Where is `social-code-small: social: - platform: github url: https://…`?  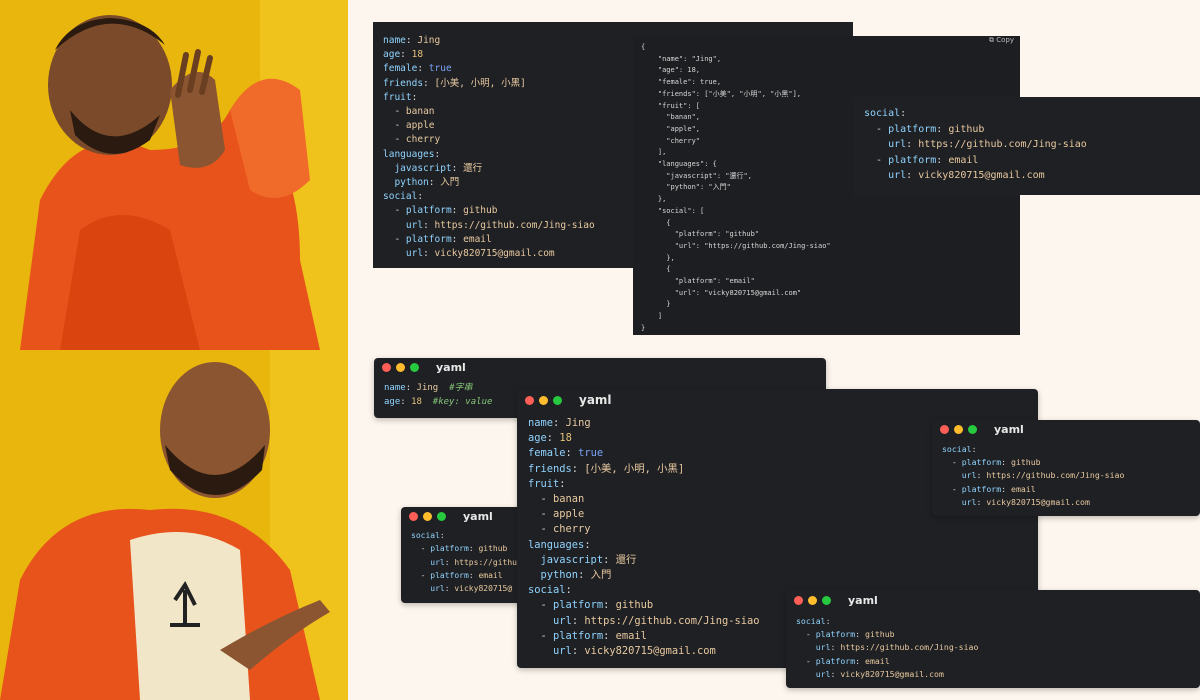 social-code-small: social: - platform: github url: https://… is located at coordinates (464, 562).